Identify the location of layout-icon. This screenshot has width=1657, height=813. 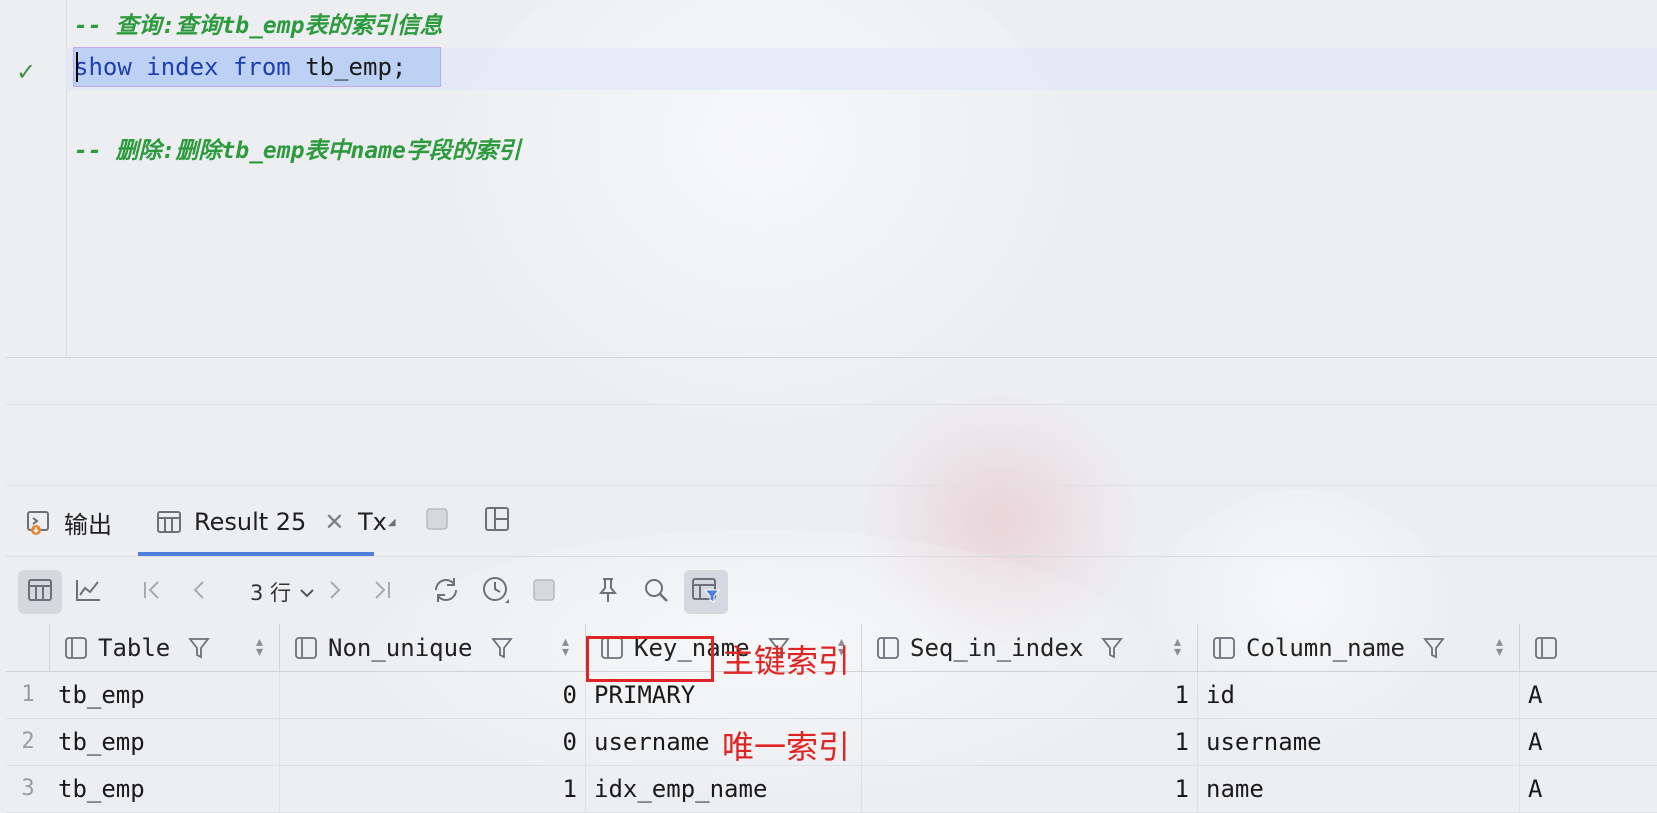
(497, 522).